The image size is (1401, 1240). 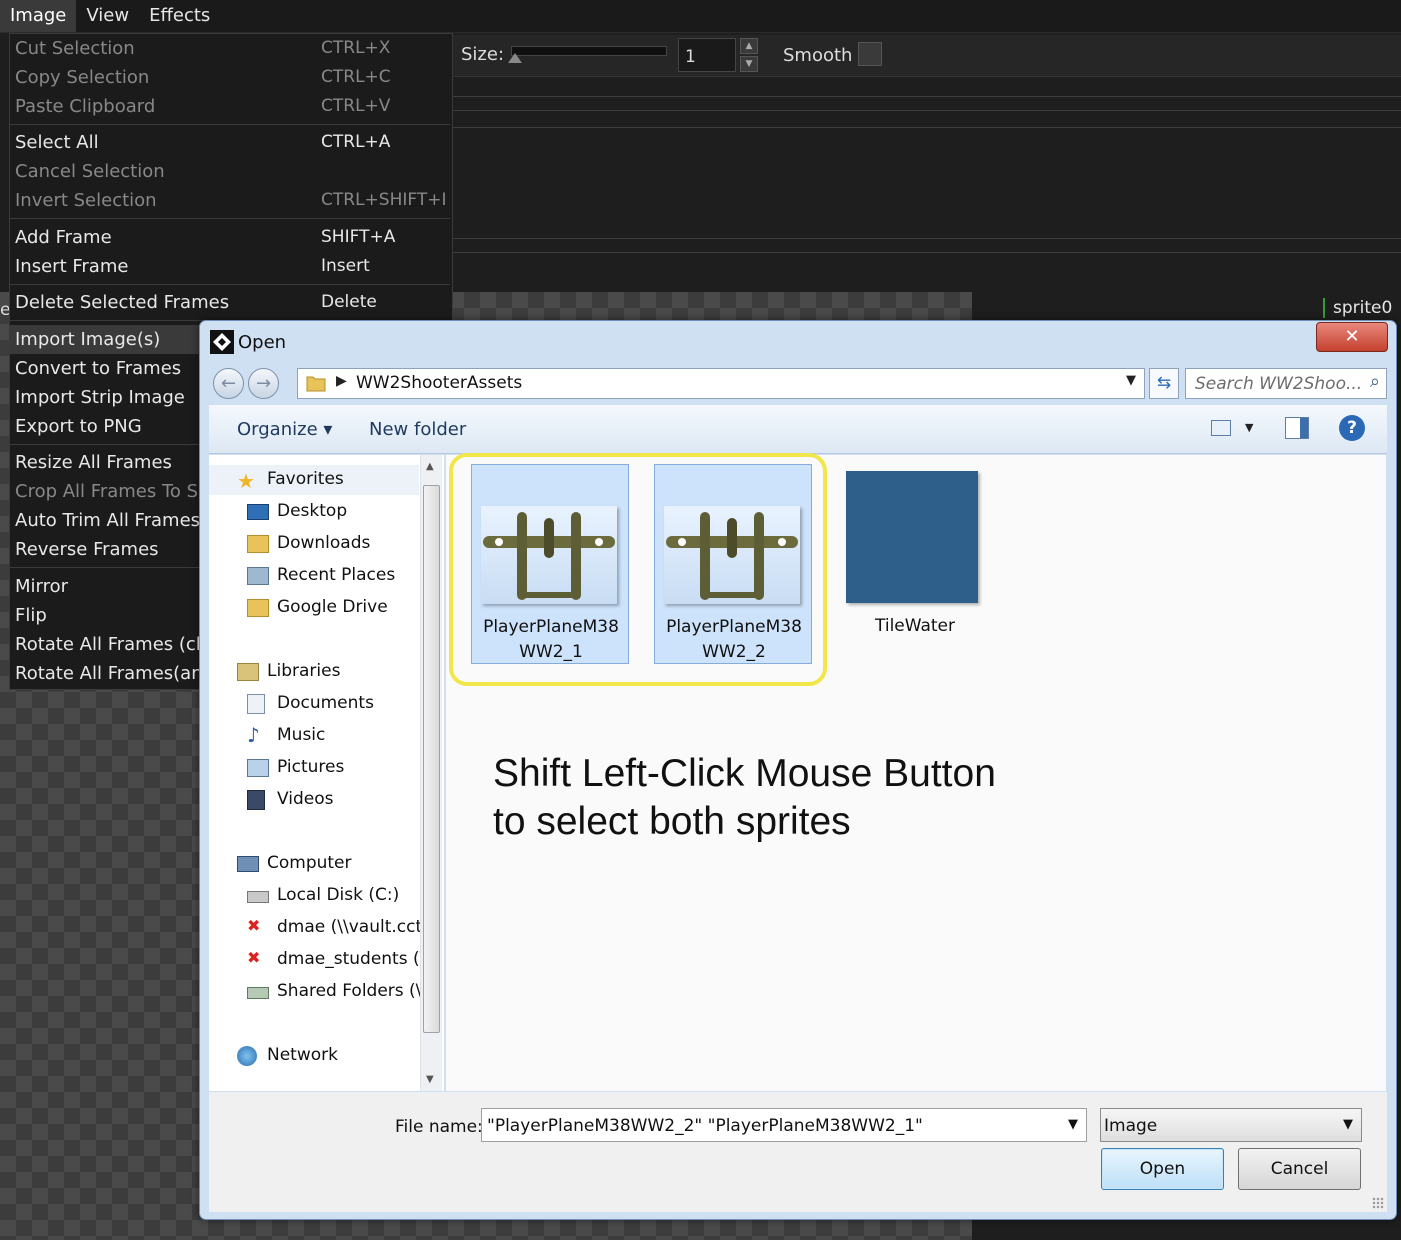 I want to click on search-icon: ⌕, so click(x=1375, y=381).